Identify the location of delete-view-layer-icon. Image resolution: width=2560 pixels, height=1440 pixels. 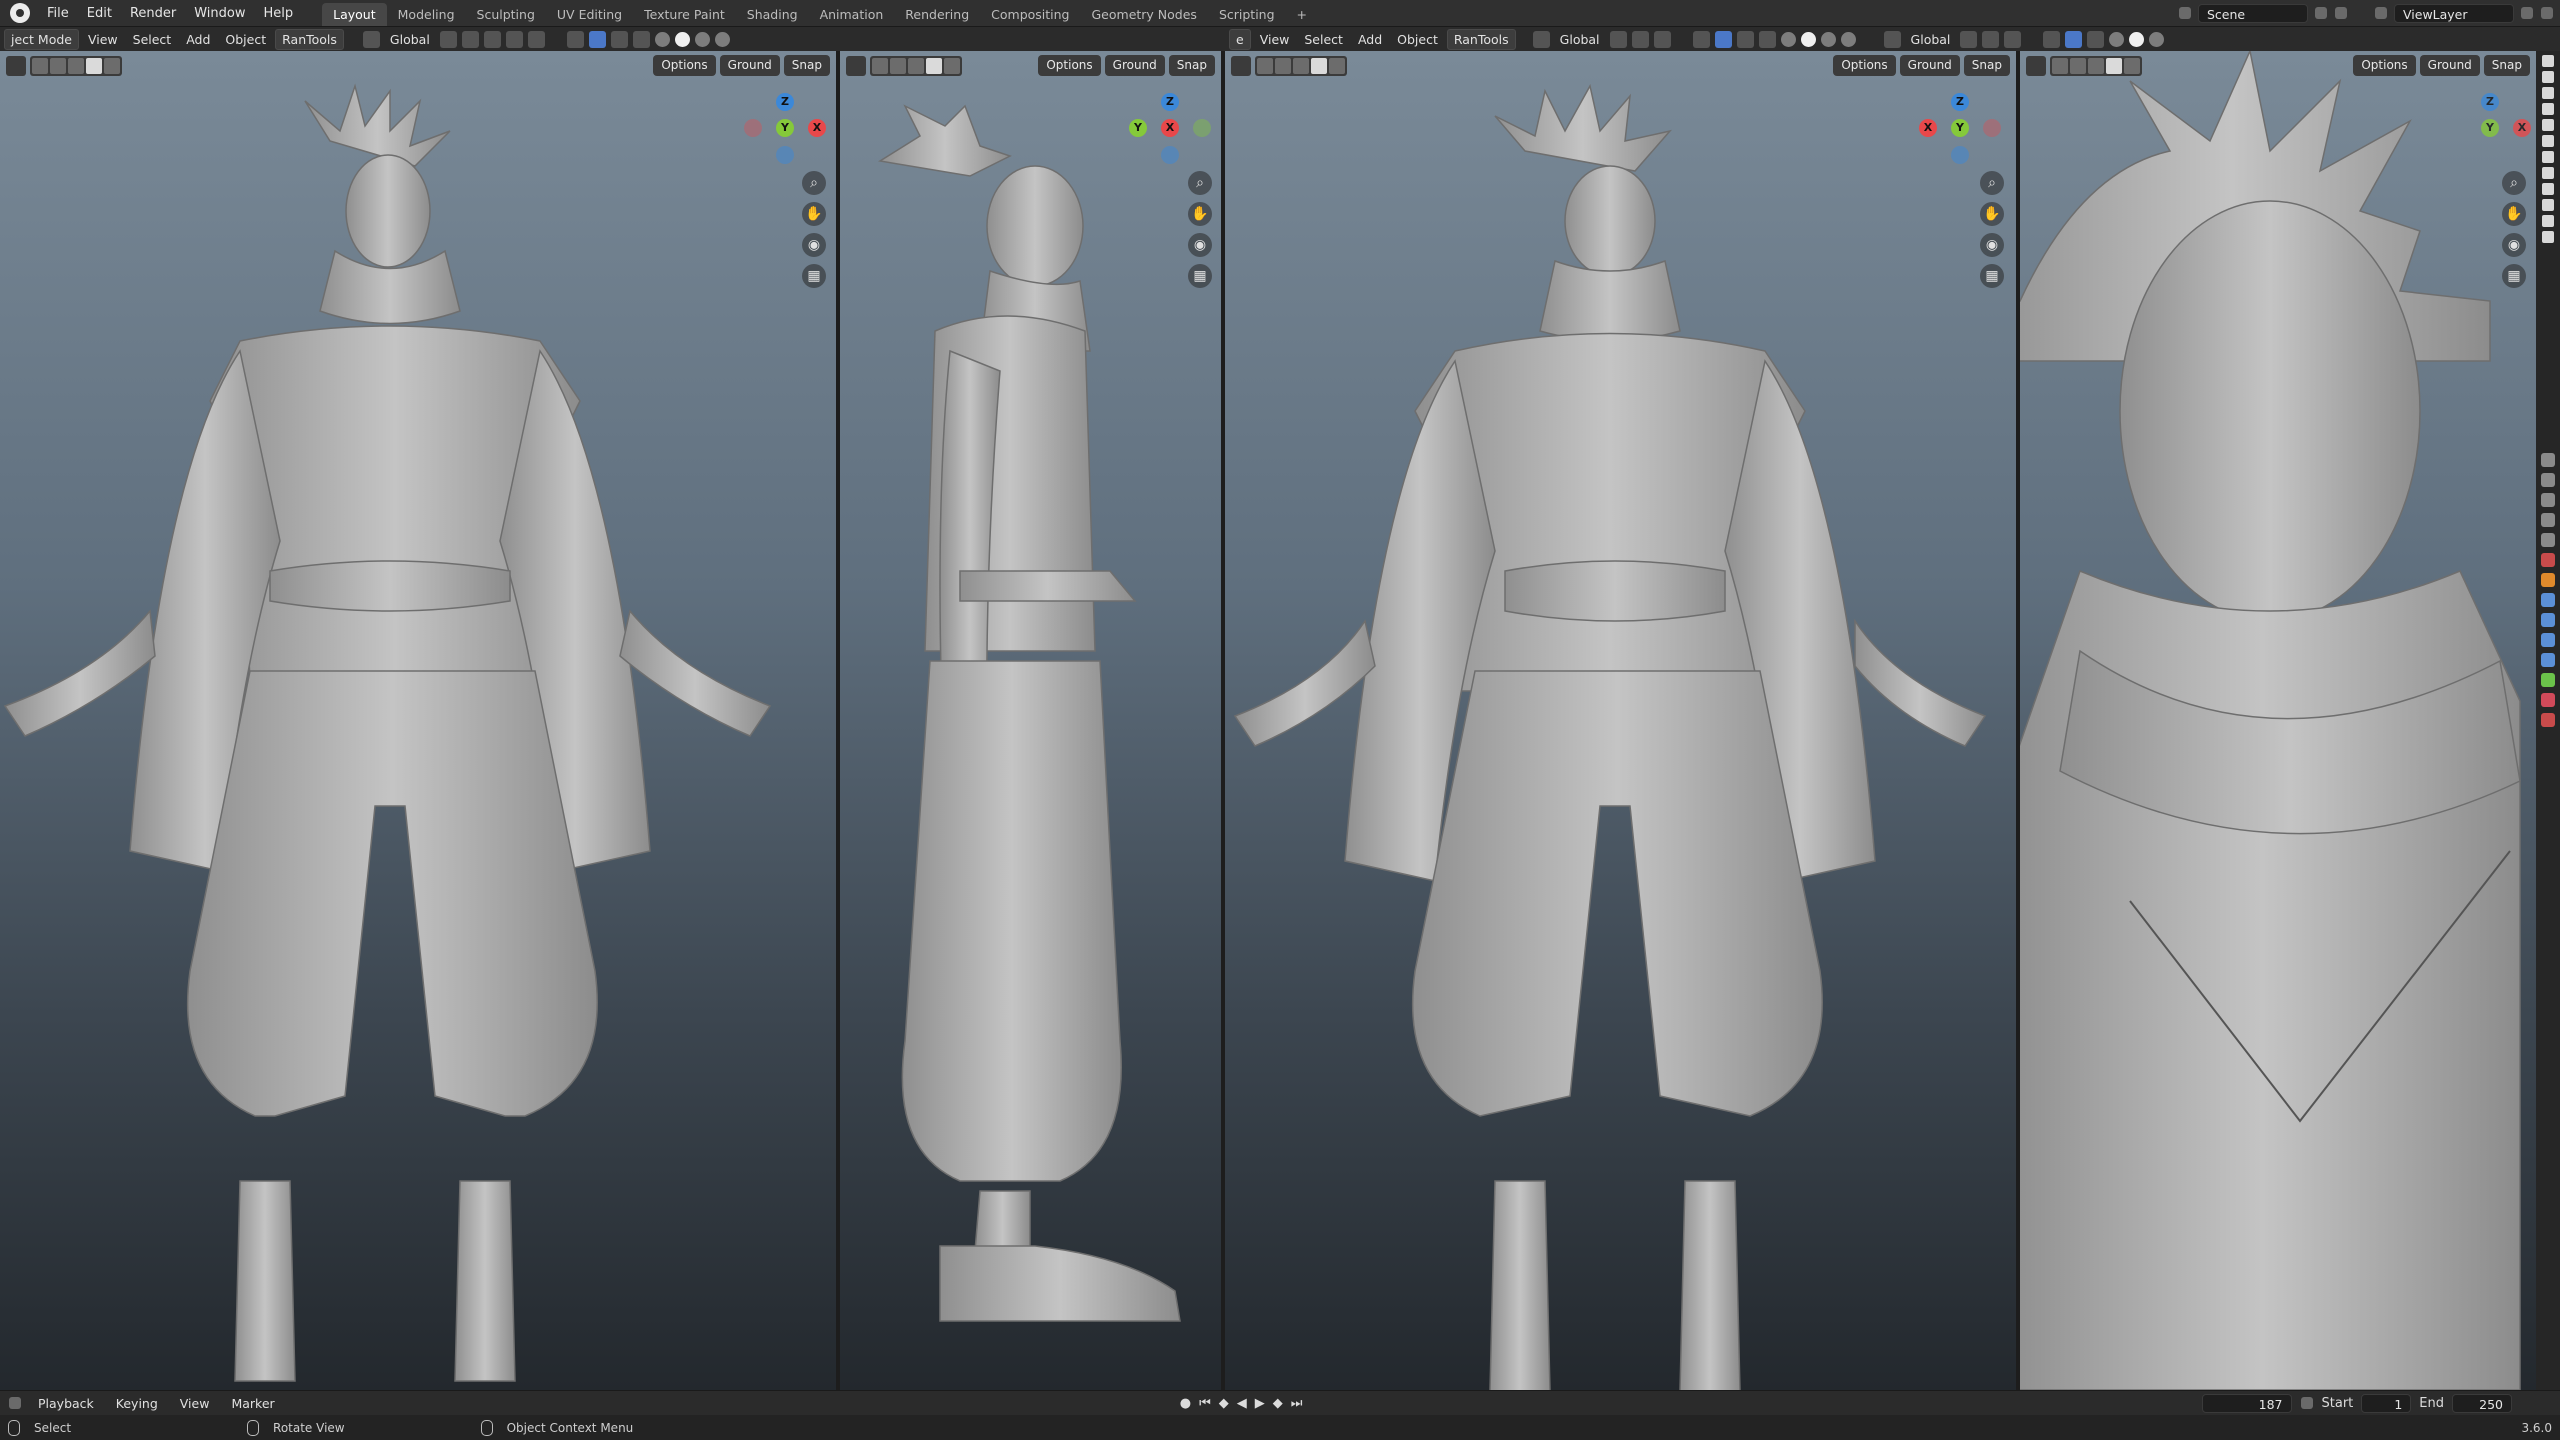
(2547, 13).